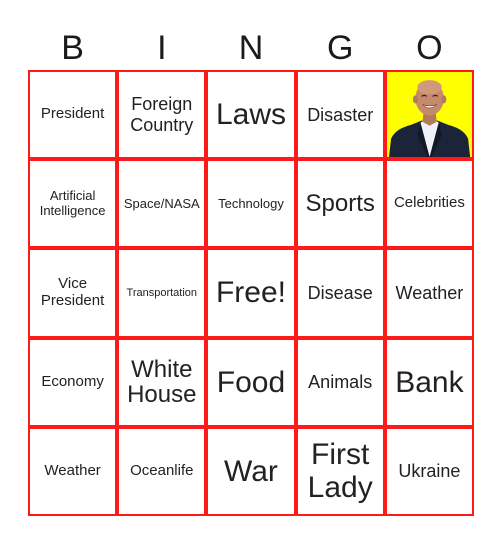  What do you see at coordinates (340, 204) in the screenshot?
I see `bingo-cell: Sports` at bounding box center [340, 204].